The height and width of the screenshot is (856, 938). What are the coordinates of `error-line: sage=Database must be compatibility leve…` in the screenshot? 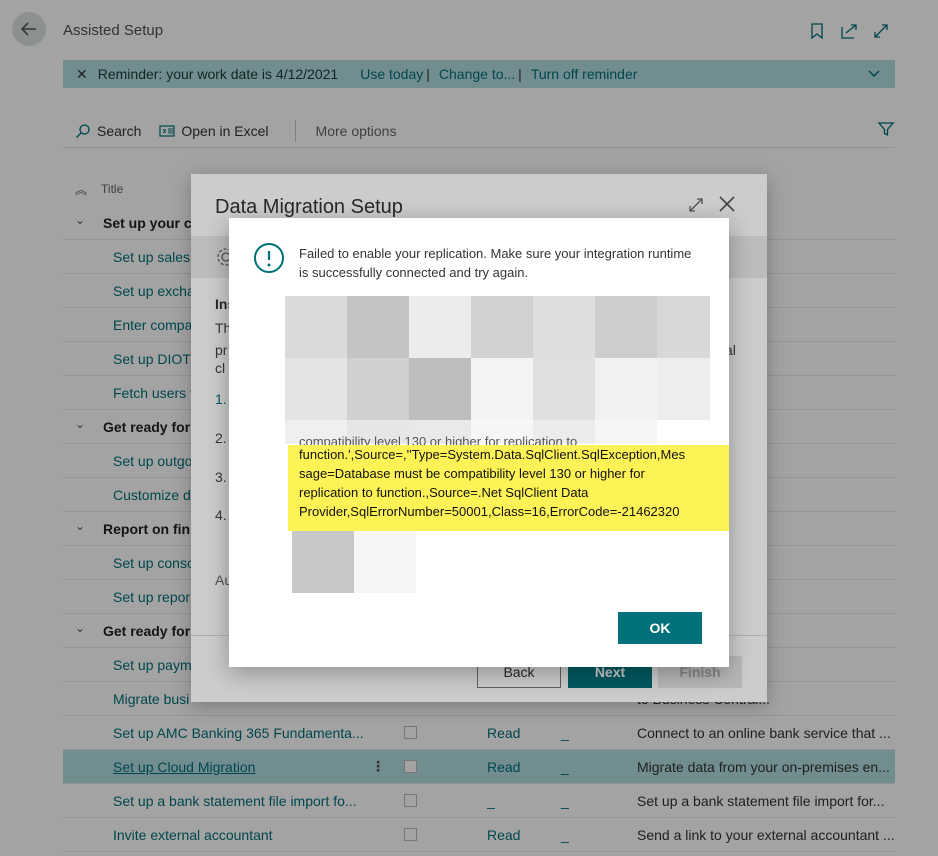 It's located at (472, 473).